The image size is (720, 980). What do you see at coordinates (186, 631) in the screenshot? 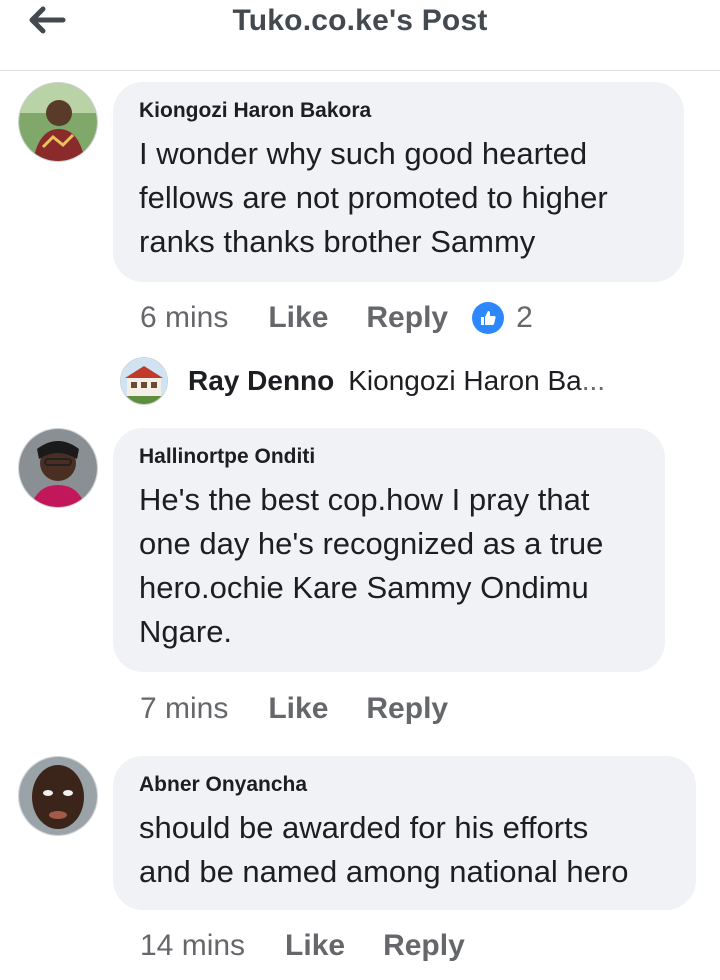
I see `comment-line: Ngare.` at bounding box center [186, 631].